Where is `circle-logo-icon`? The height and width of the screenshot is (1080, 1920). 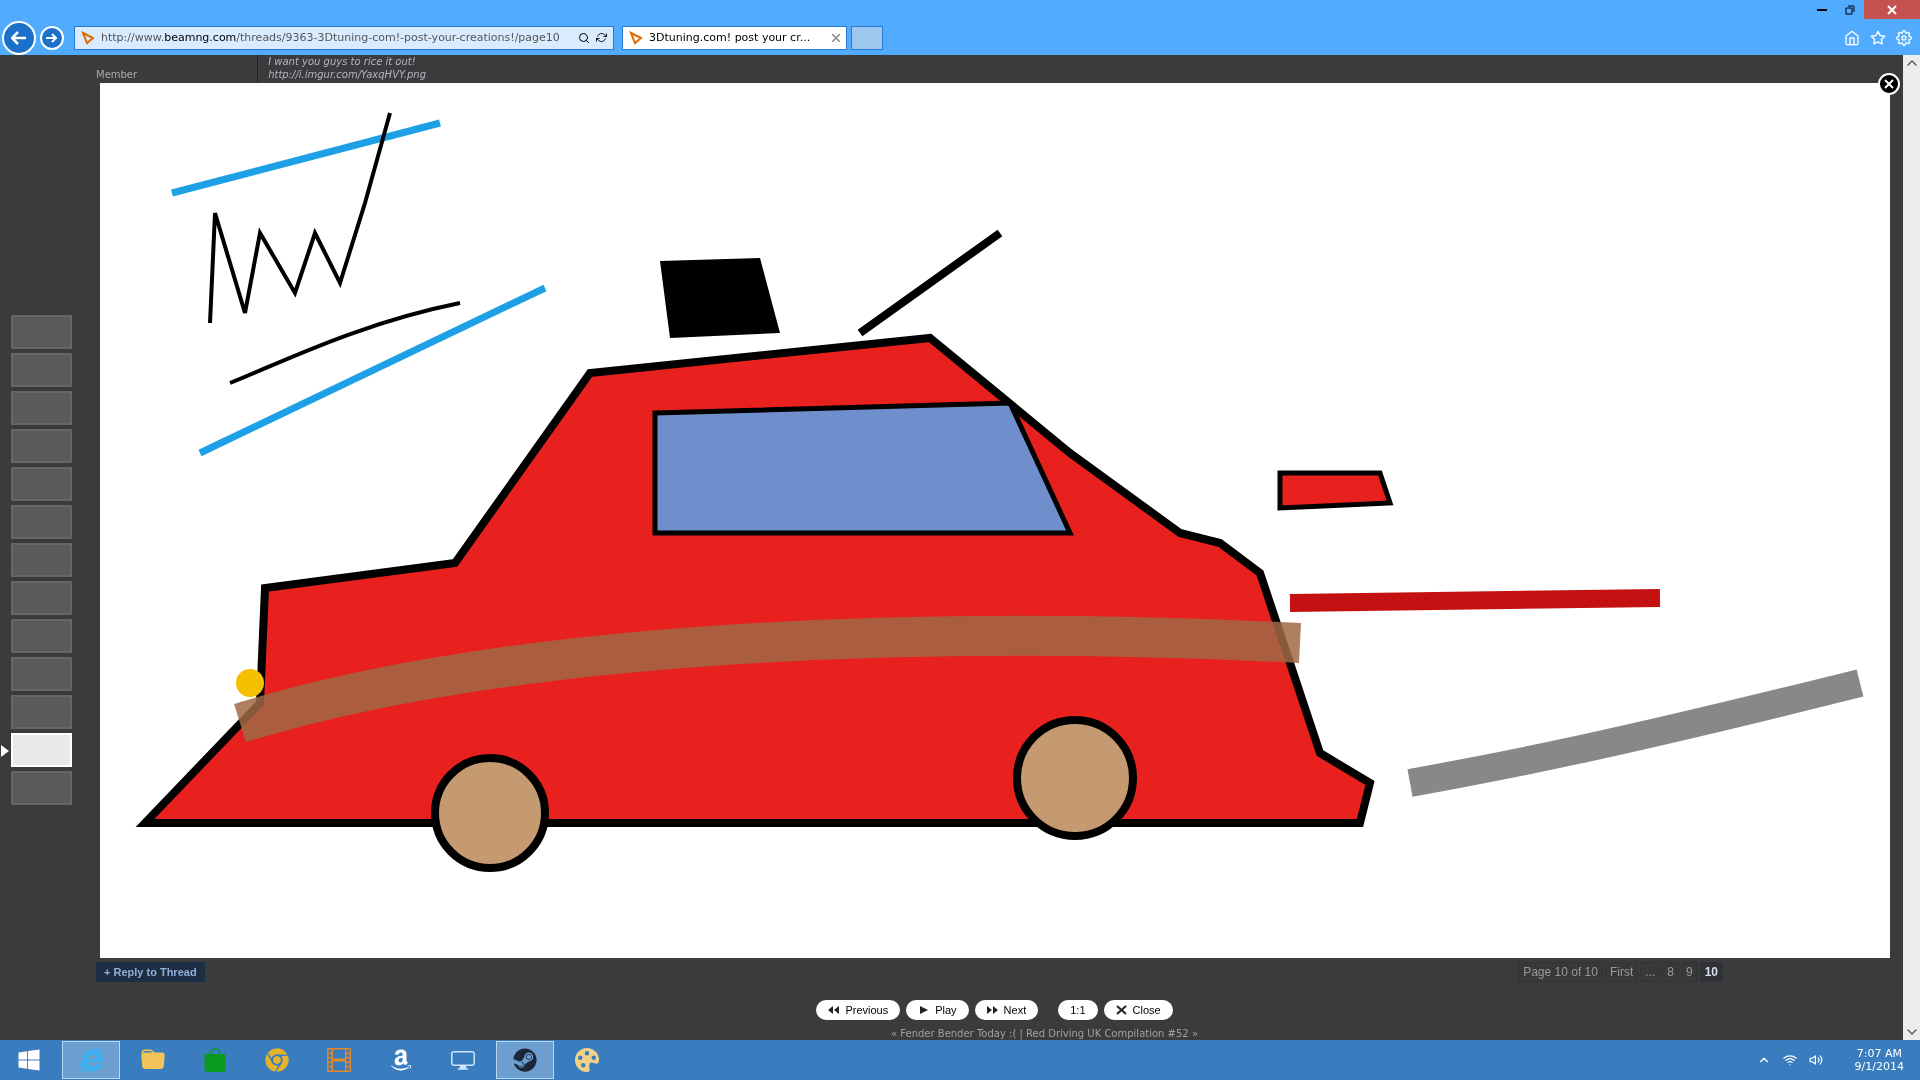 circle-logo-icon is located at coordinates (525, 1060).